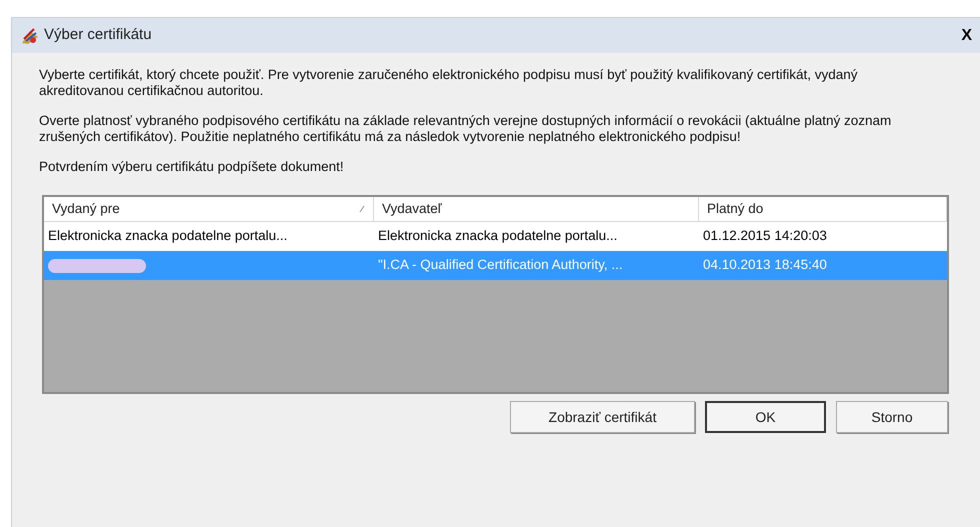 The height and width of the screenshot is (527, 980). I want to click on instruction-text: Overte platnosť vybraného podpisového certifikátu na základe relevantných verejne dostupných informácií o revokácii (aktuálne platný zoznam zrušených certifikátov). Použitie neplatného certifikátu má za následok vytvorenie neplatného elektronického podpisu!, so click(465, 129).